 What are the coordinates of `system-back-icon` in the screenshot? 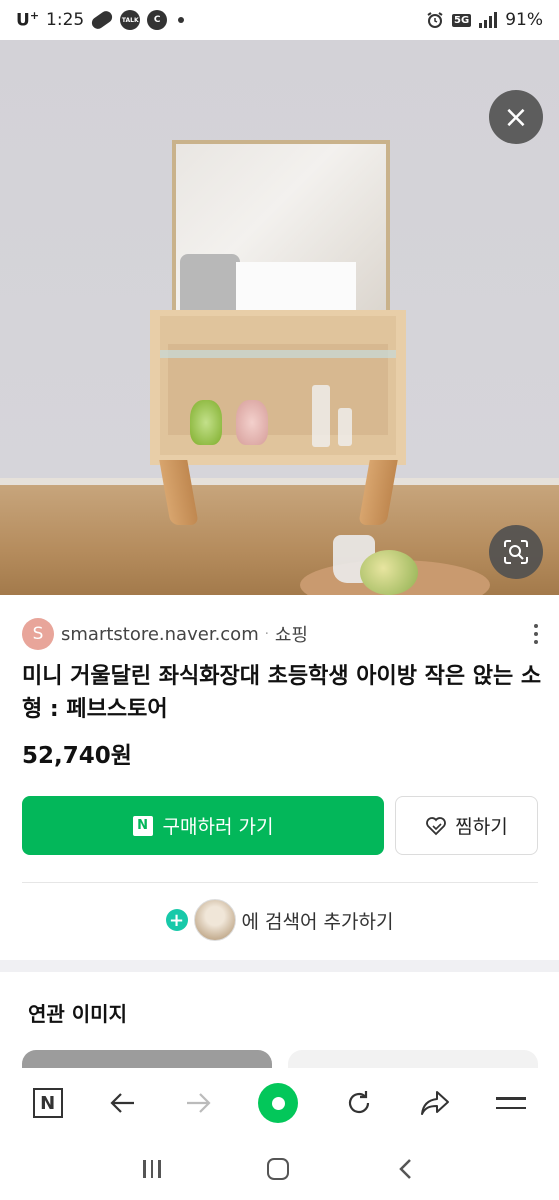 It's located at (406, 1169).